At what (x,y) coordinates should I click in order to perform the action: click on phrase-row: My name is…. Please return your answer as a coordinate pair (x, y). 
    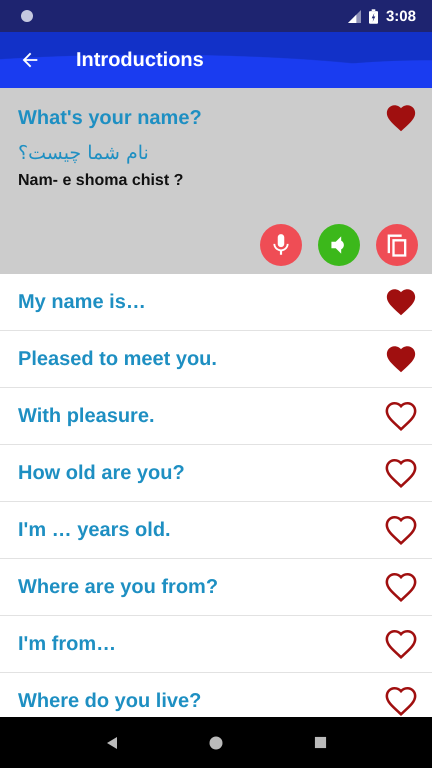
    Looking at the image, I should click on (216, 302).